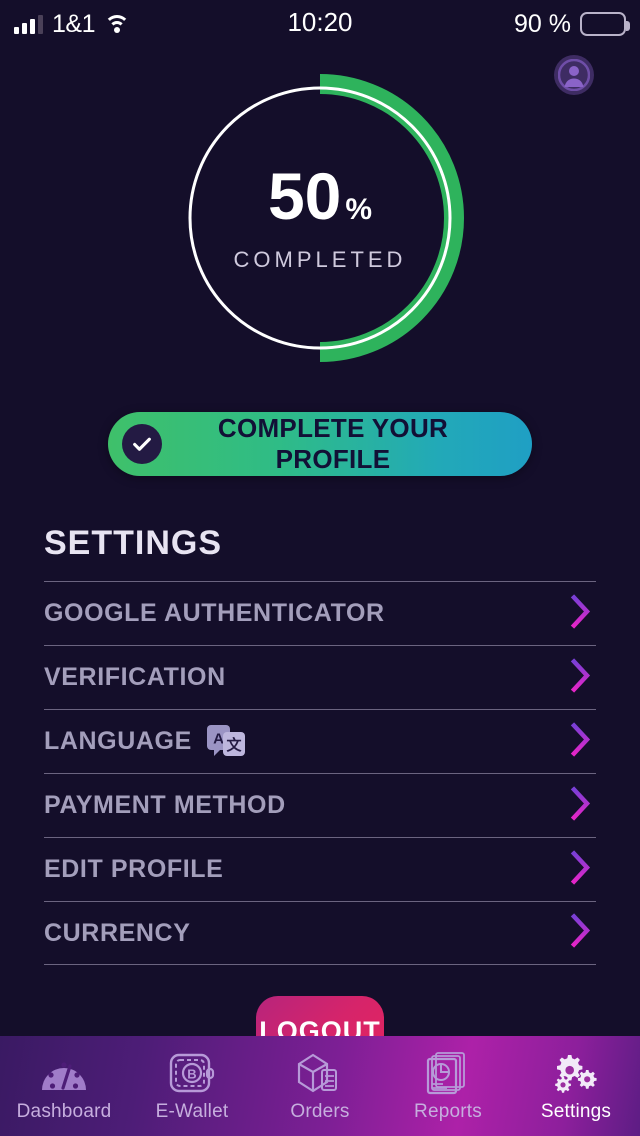 The image size is (640, 1136). Describe the element at coordinates (192, 1111) in the screenshot. I see `nav-item-label: E-Wallet` at that location.